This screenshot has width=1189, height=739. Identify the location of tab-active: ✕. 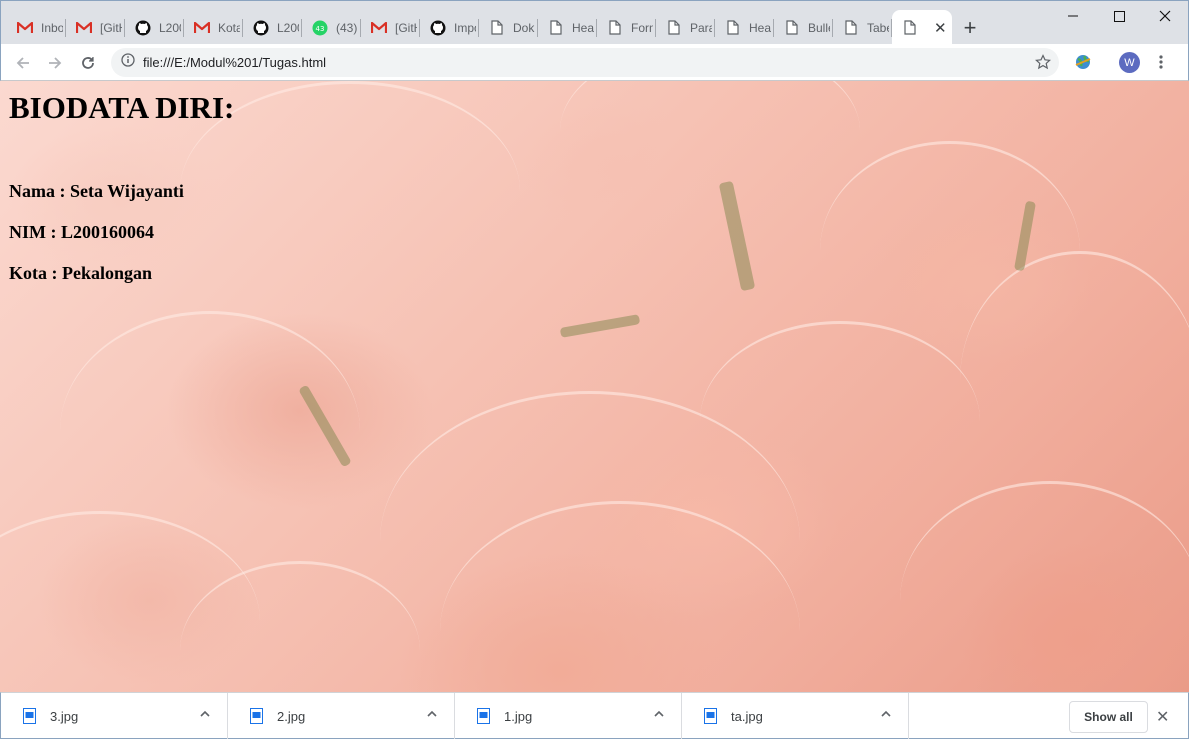
(922, 27).